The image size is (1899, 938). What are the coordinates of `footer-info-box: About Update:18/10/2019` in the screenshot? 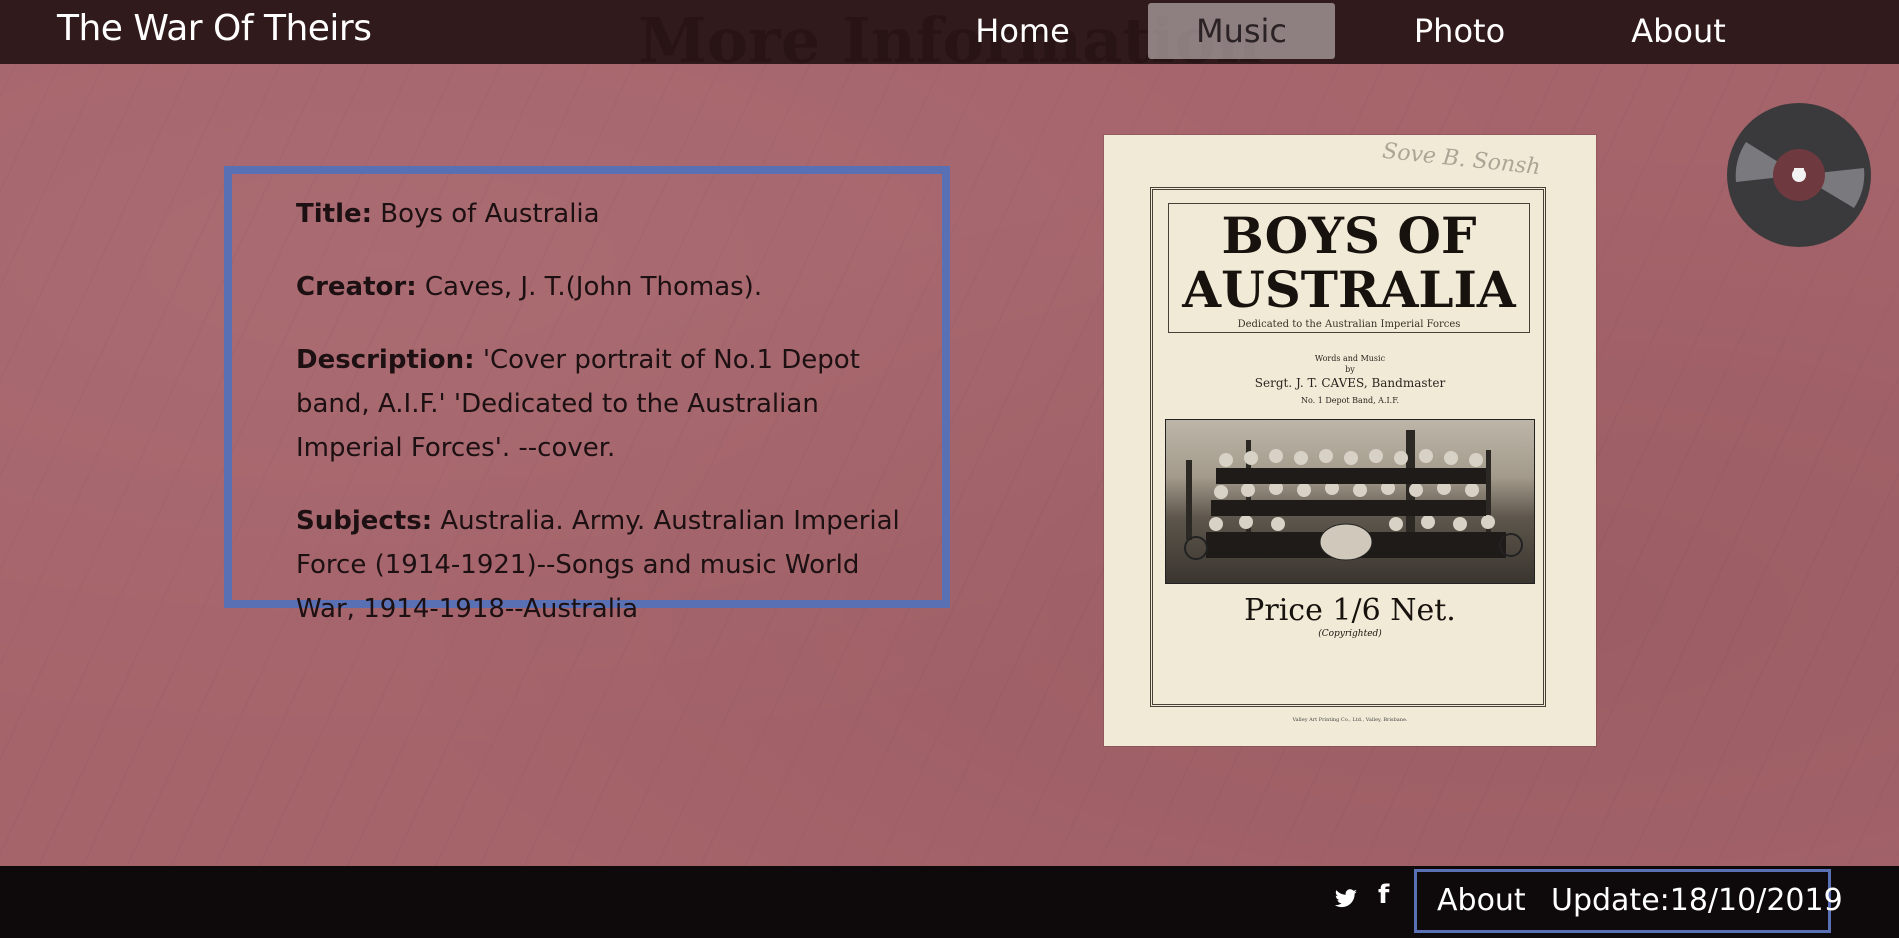 It's located at (1628, 901).